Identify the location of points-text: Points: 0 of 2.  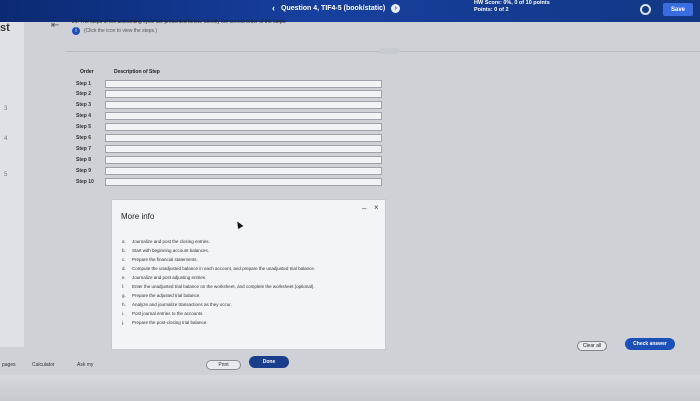
(491, 10).